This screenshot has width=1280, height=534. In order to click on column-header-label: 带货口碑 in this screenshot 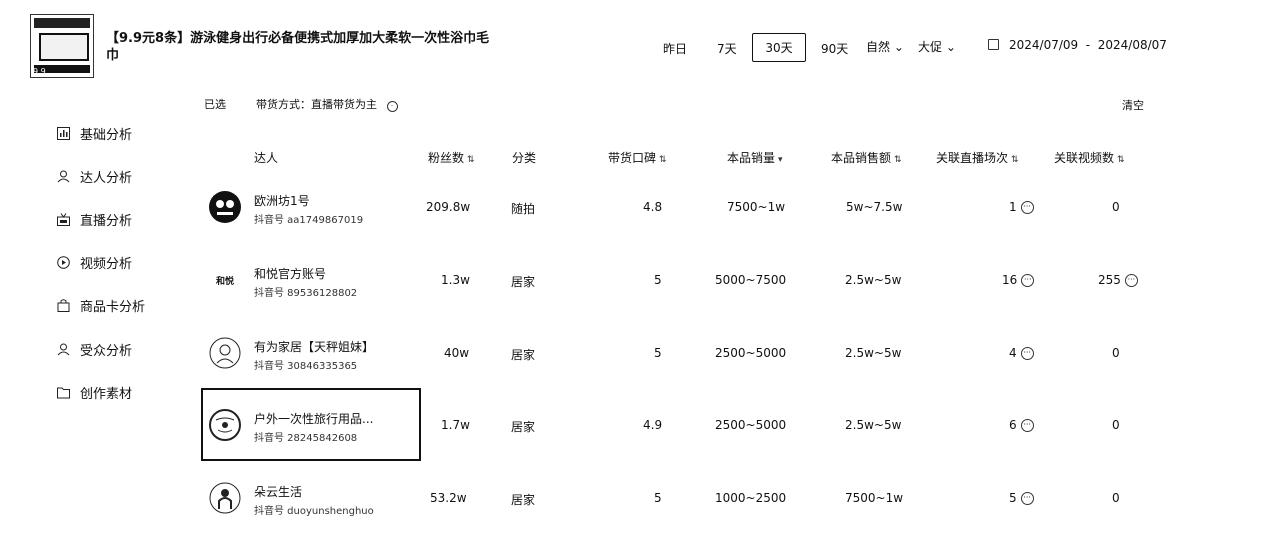, I will do `click(632, 158)`.